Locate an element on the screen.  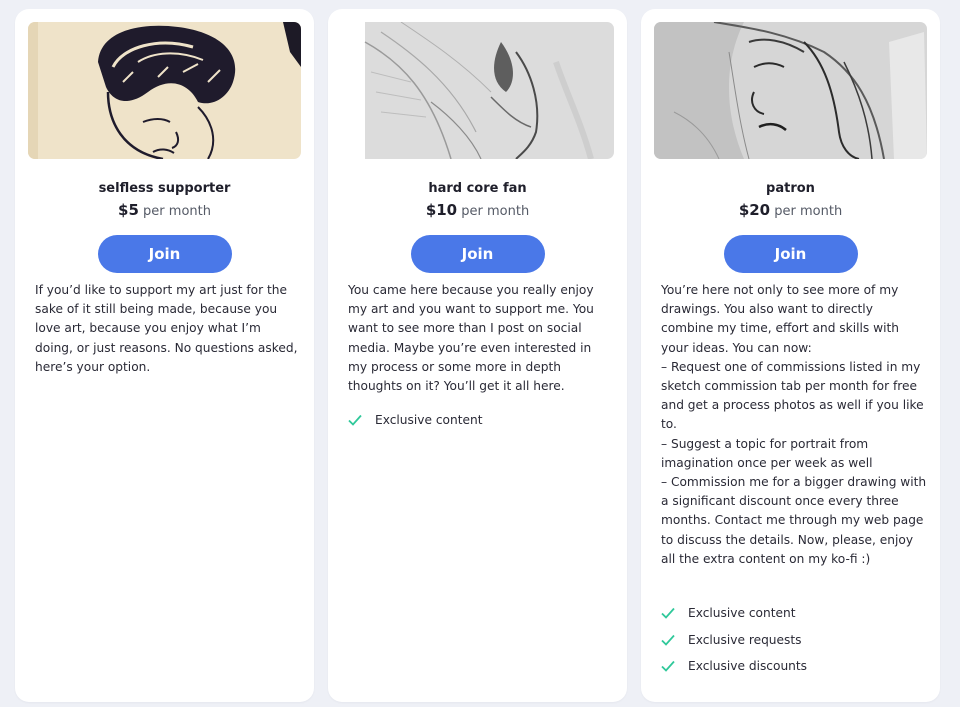
tier-name: hard core fan is located at coordinates (477, 188).